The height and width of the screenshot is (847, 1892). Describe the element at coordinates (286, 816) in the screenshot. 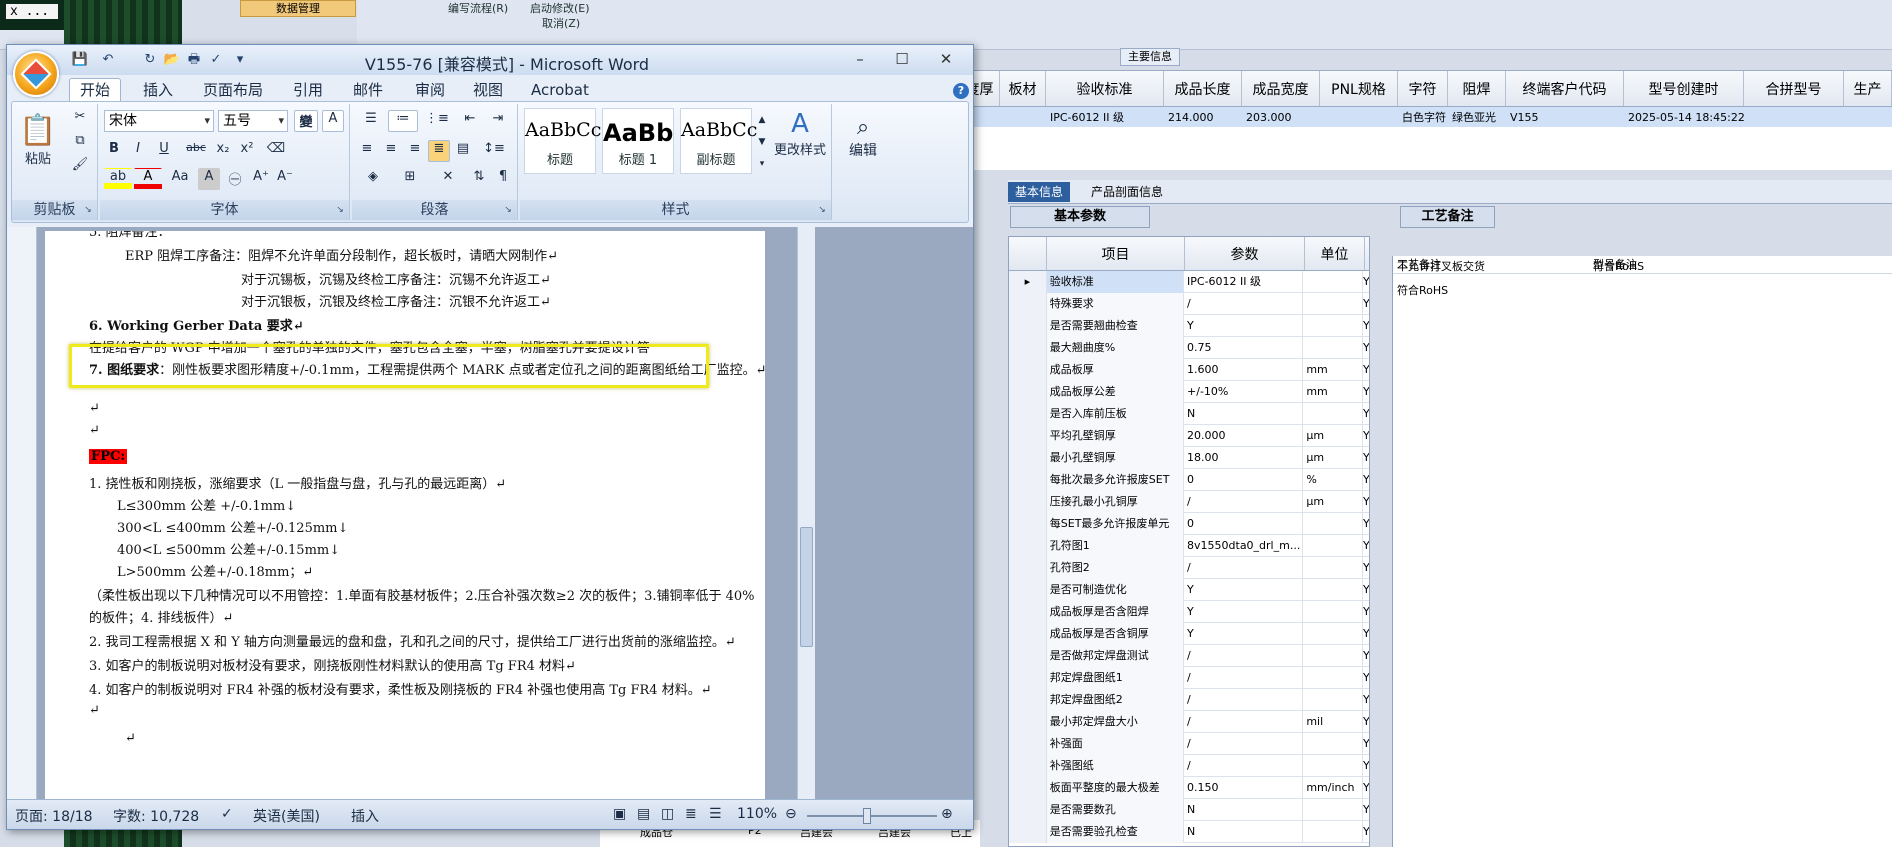

I see `status-language: 英语(美国)` at that location.